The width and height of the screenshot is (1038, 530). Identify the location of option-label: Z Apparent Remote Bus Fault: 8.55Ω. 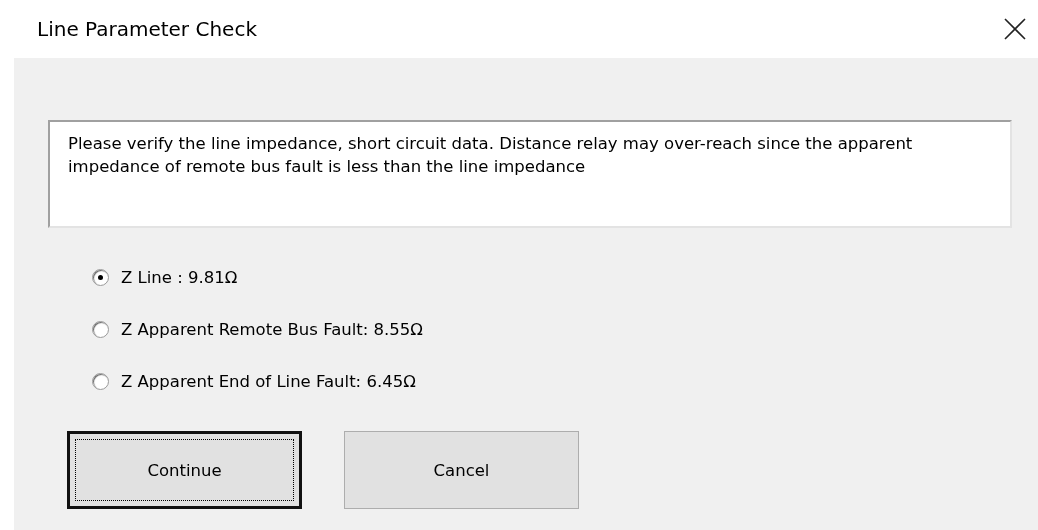
(272, 329).